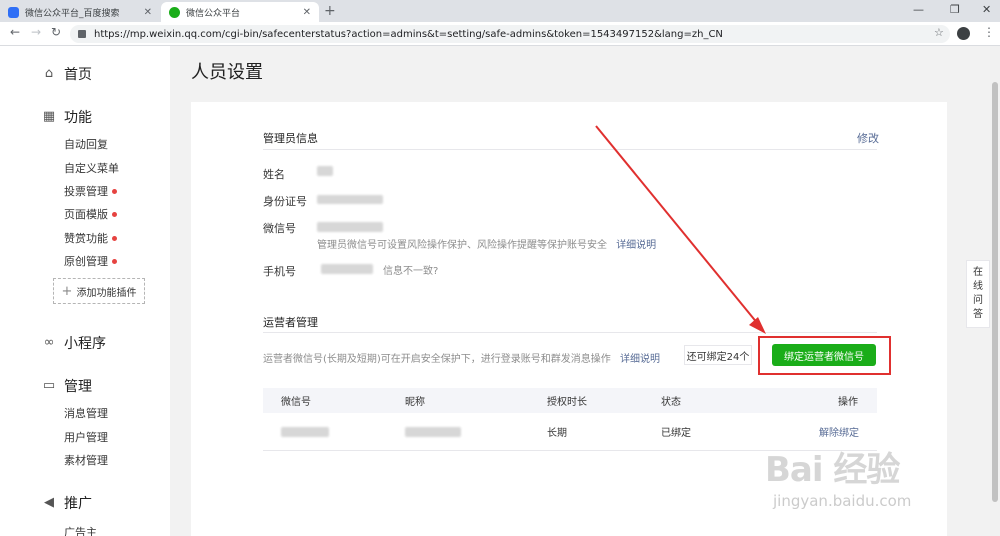 This screenshot has width=1000, height=536. What do you see at coordinates (757, 325) in the screenshot?
I see `arrow-head` at bounding box center [757, 325].